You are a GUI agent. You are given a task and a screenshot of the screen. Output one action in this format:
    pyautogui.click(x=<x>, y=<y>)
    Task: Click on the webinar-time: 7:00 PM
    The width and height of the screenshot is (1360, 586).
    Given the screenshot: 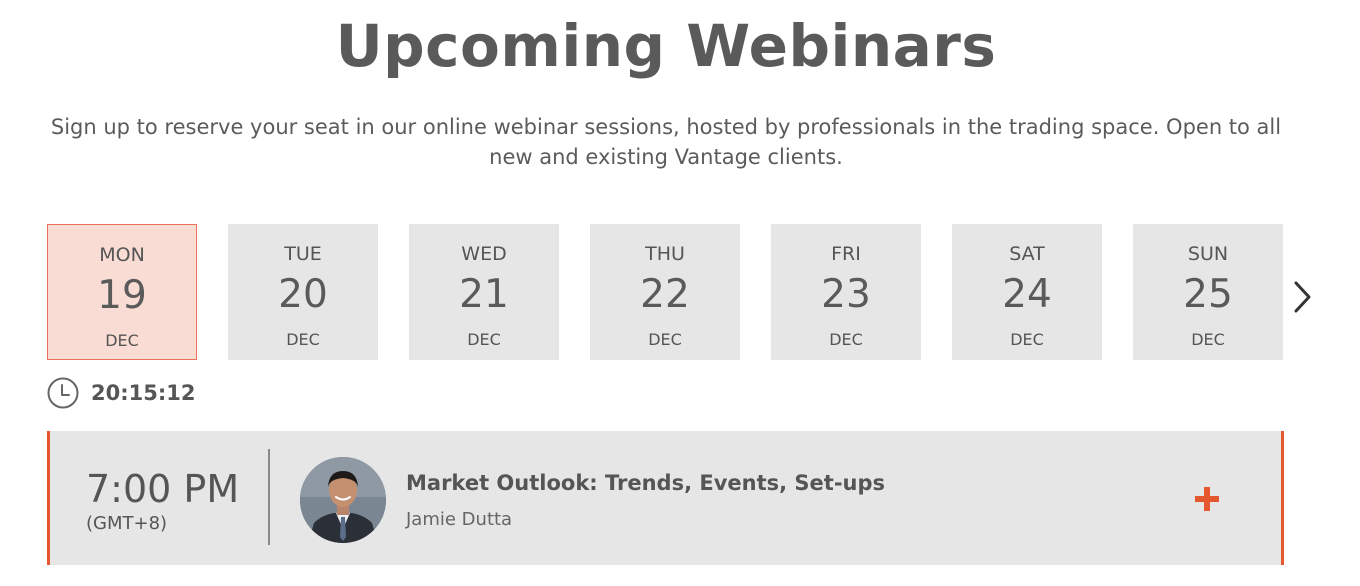 What is the action you would take?
    pyautogui.click(x=163, y=489)
    